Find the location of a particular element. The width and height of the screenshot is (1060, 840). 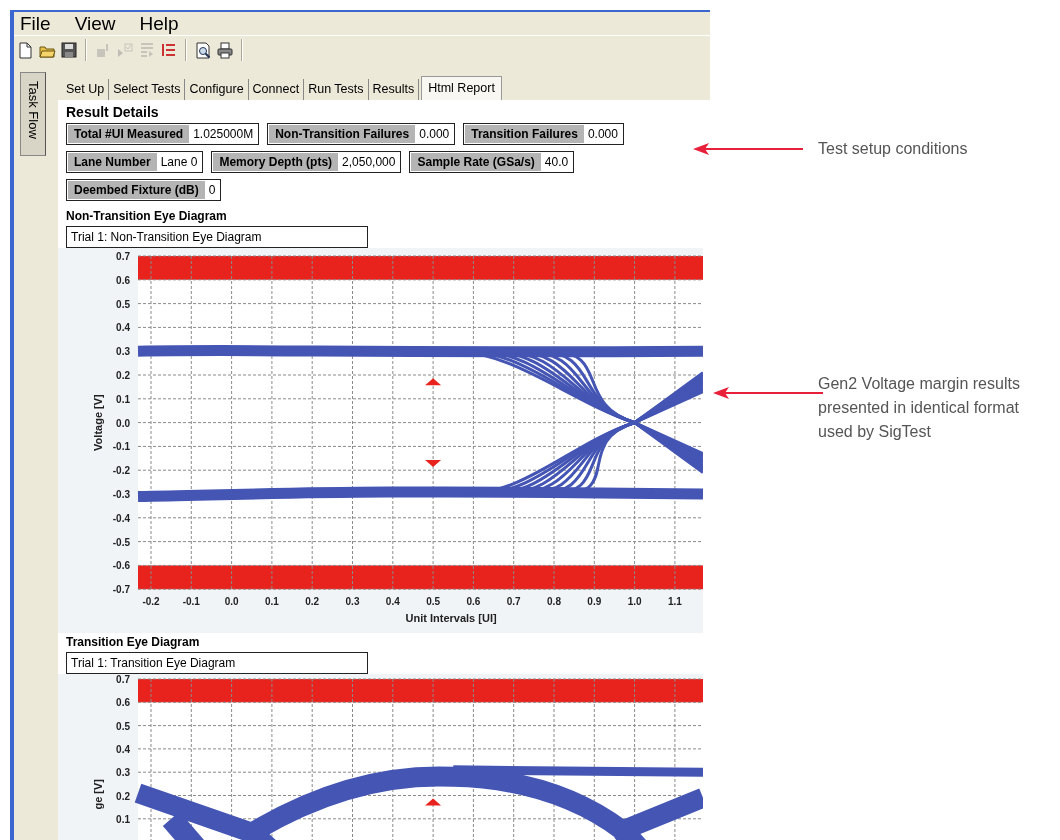

field-value: 2,050,000 is located at coordinates (369, 162).